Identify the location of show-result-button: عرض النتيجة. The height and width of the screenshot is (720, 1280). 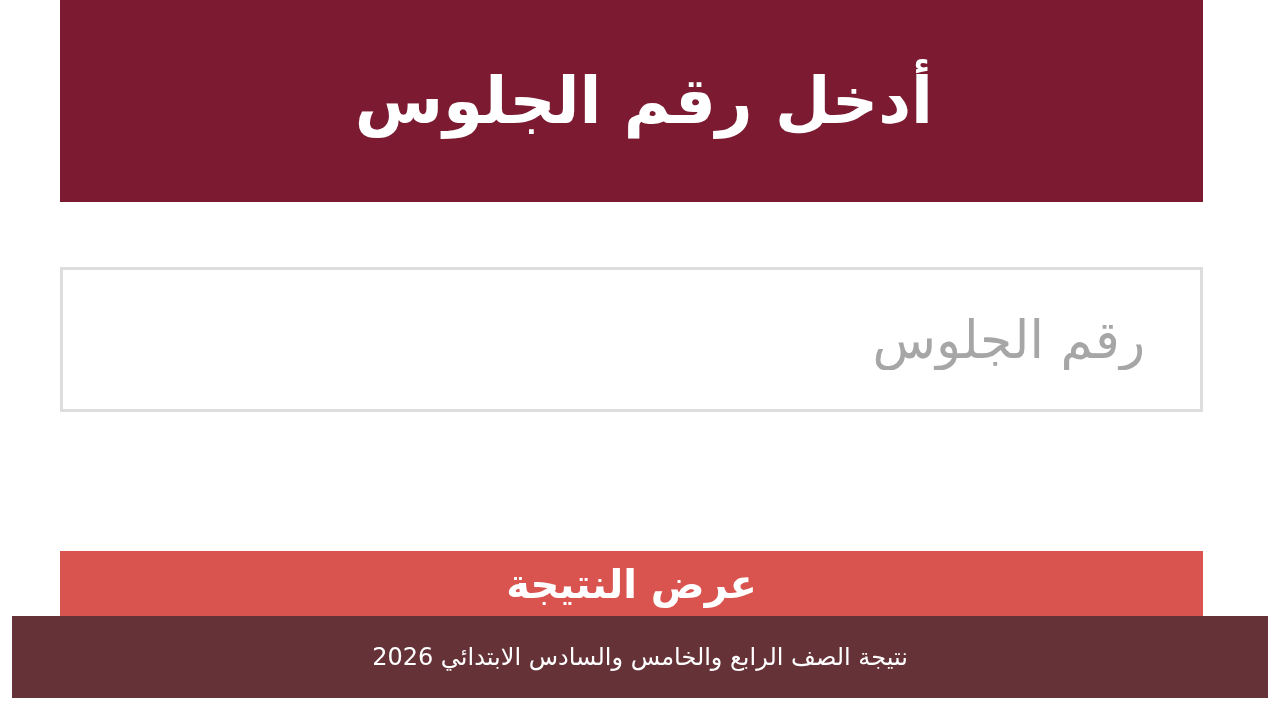
(631, 583).